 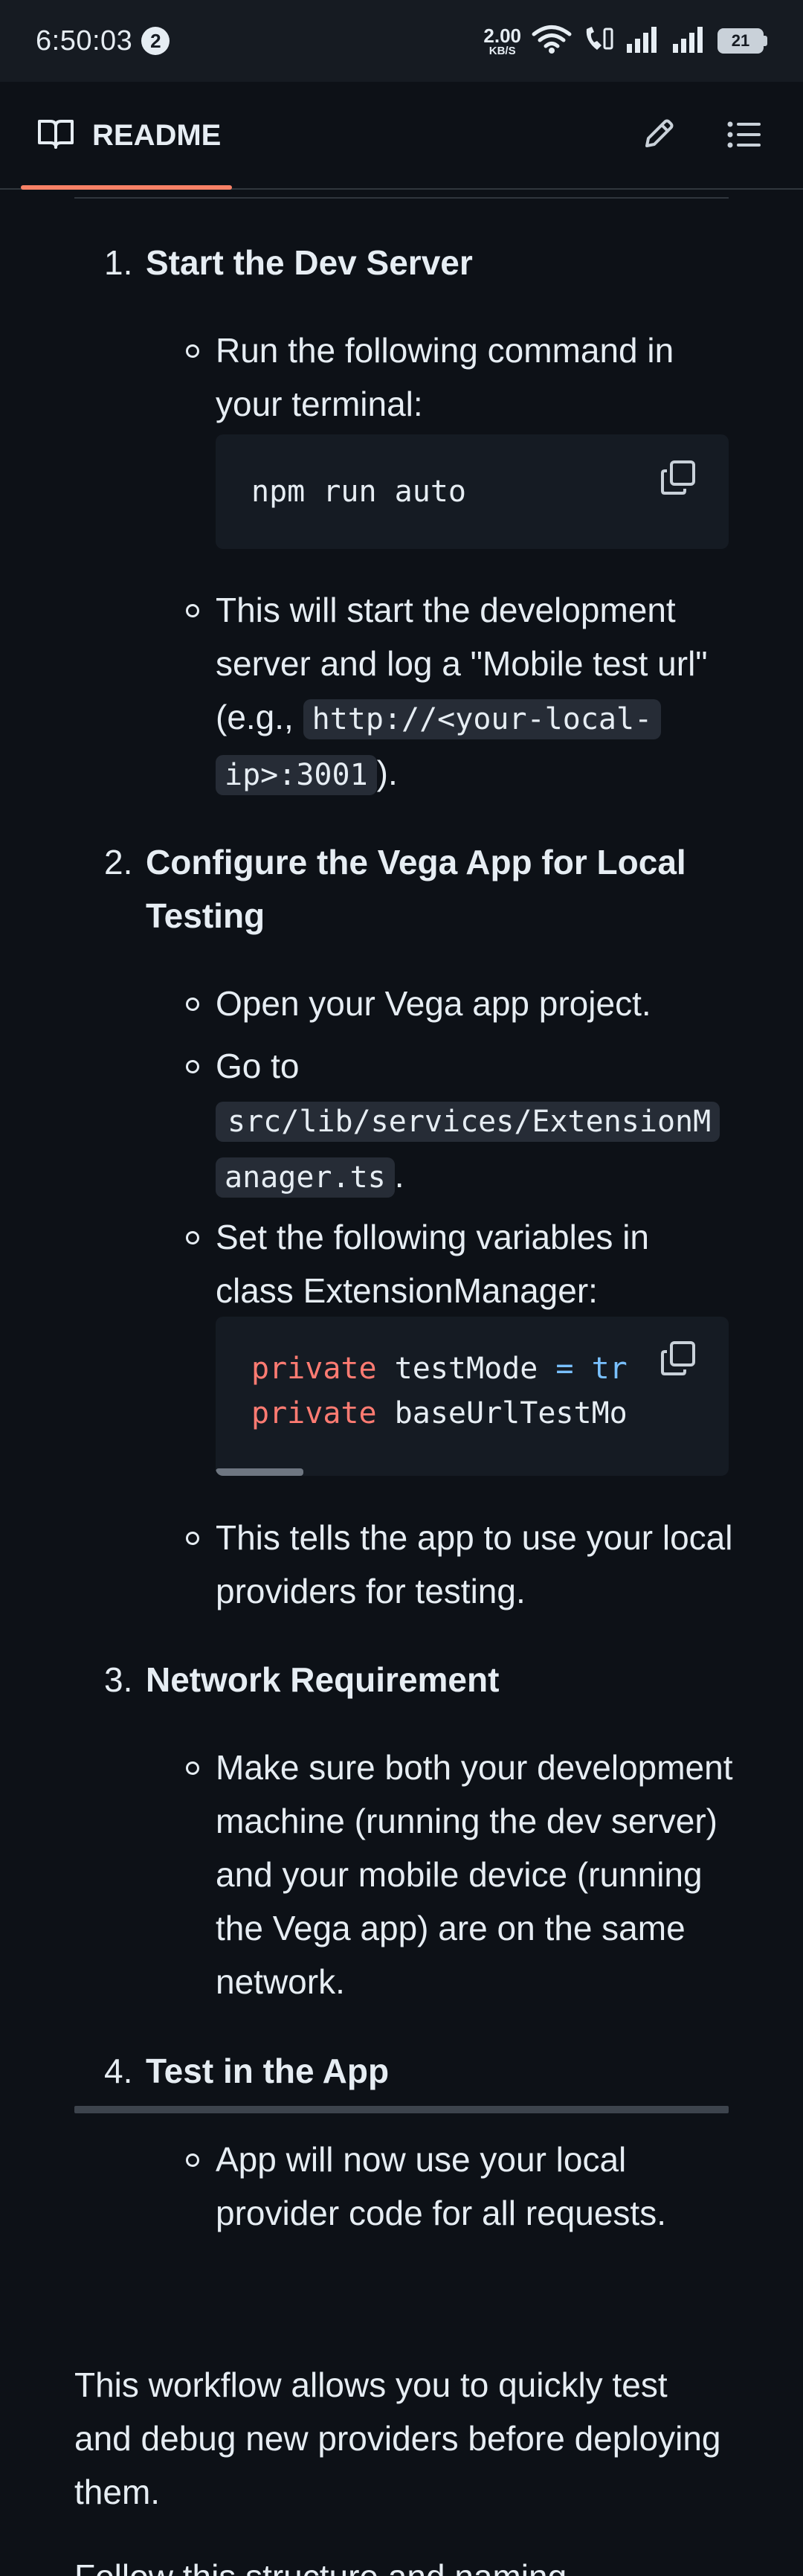 I want to click on partial-paragraph: Follow this structure and naming, so click(x=401, y=2563).